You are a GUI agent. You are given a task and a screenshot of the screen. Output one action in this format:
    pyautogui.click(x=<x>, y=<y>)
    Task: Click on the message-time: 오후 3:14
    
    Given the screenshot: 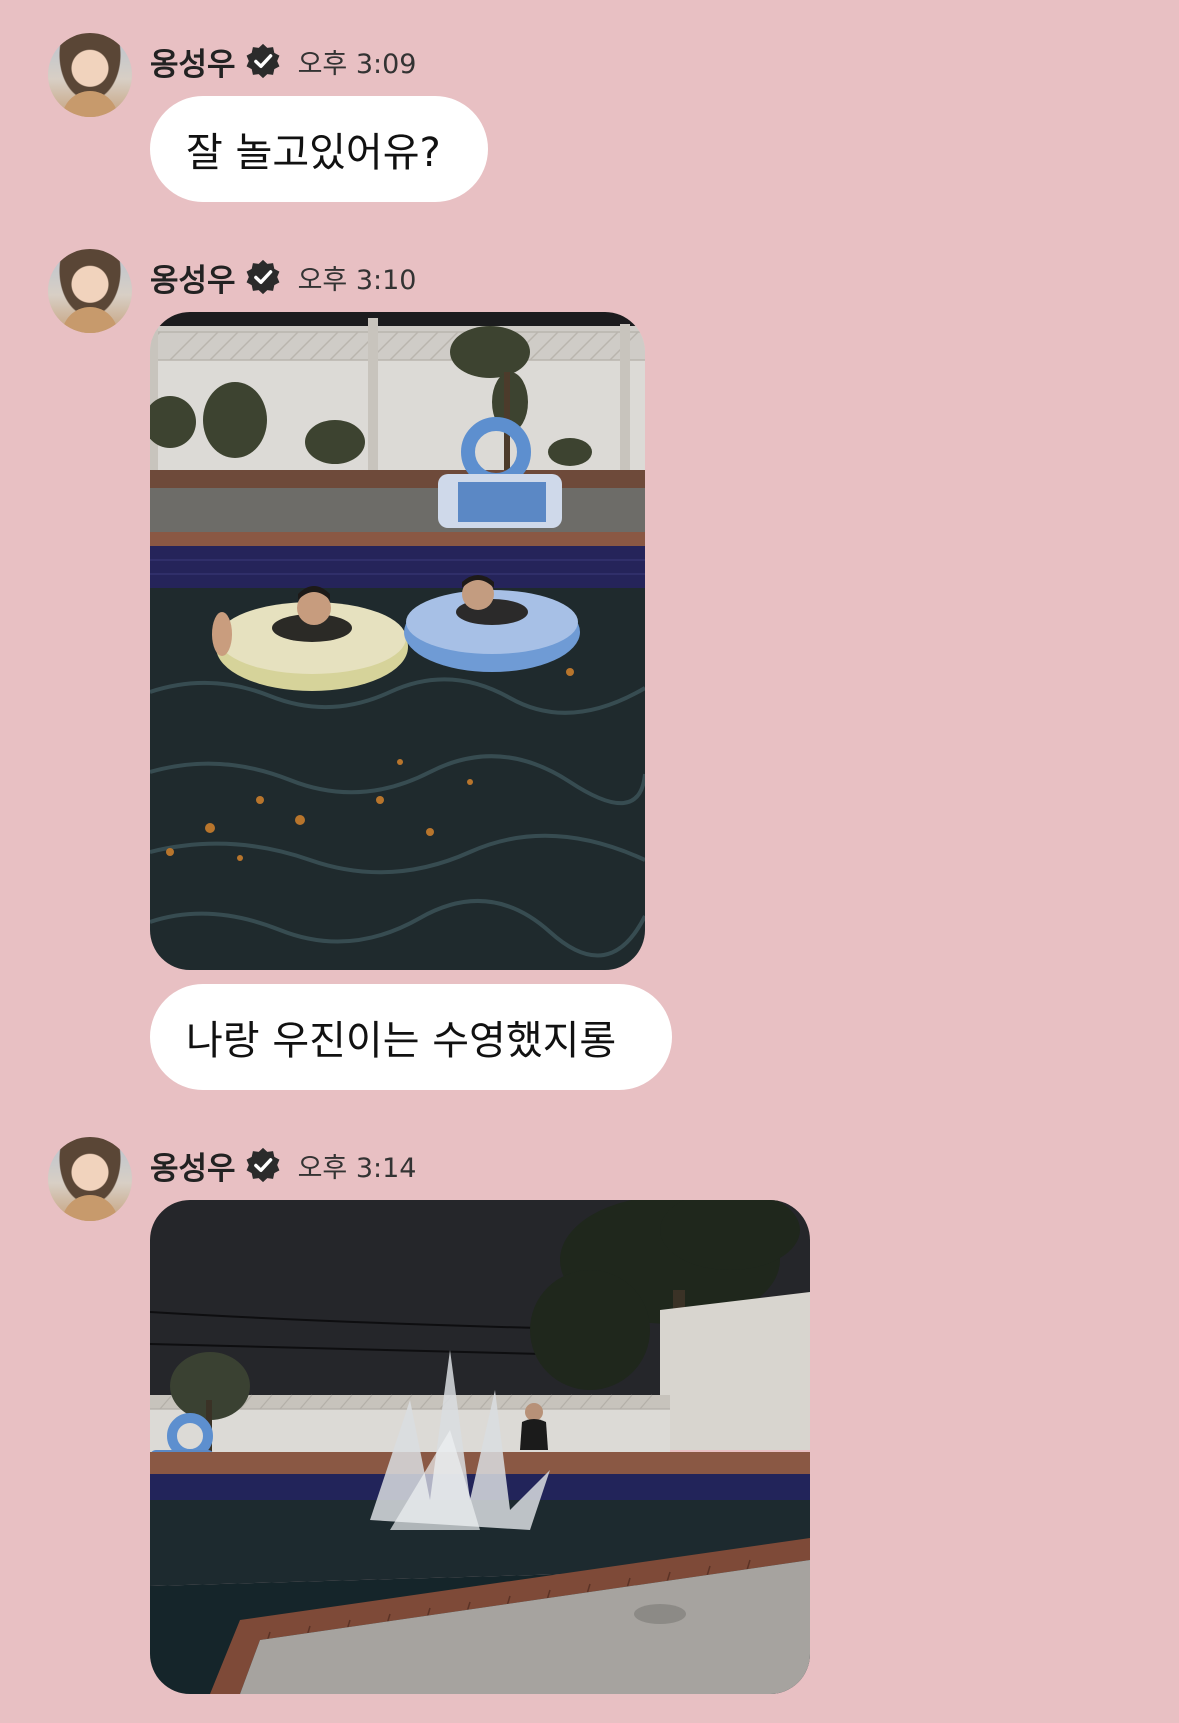 What is the action you would take?
    pyautogui.click(x=357, y=1168)
    